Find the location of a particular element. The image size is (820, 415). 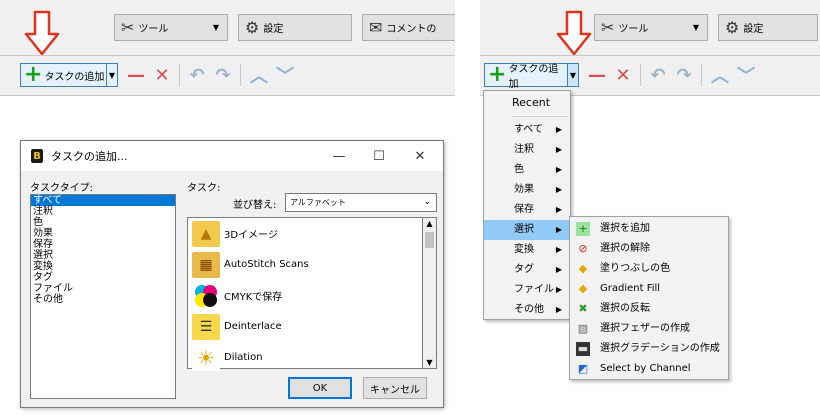

scroll-up-icon: ▲ is located at coordinates (429, 223).